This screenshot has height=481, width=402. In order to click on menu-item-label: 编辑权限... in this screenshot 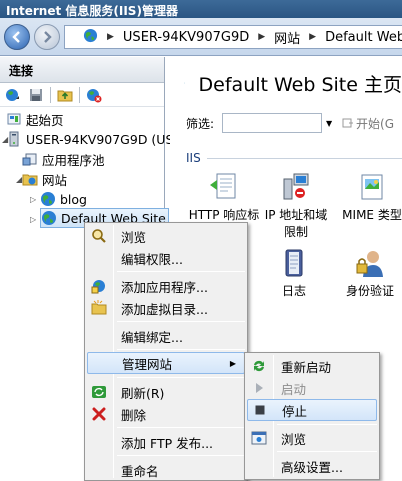, I will do `click(152, 259)`.